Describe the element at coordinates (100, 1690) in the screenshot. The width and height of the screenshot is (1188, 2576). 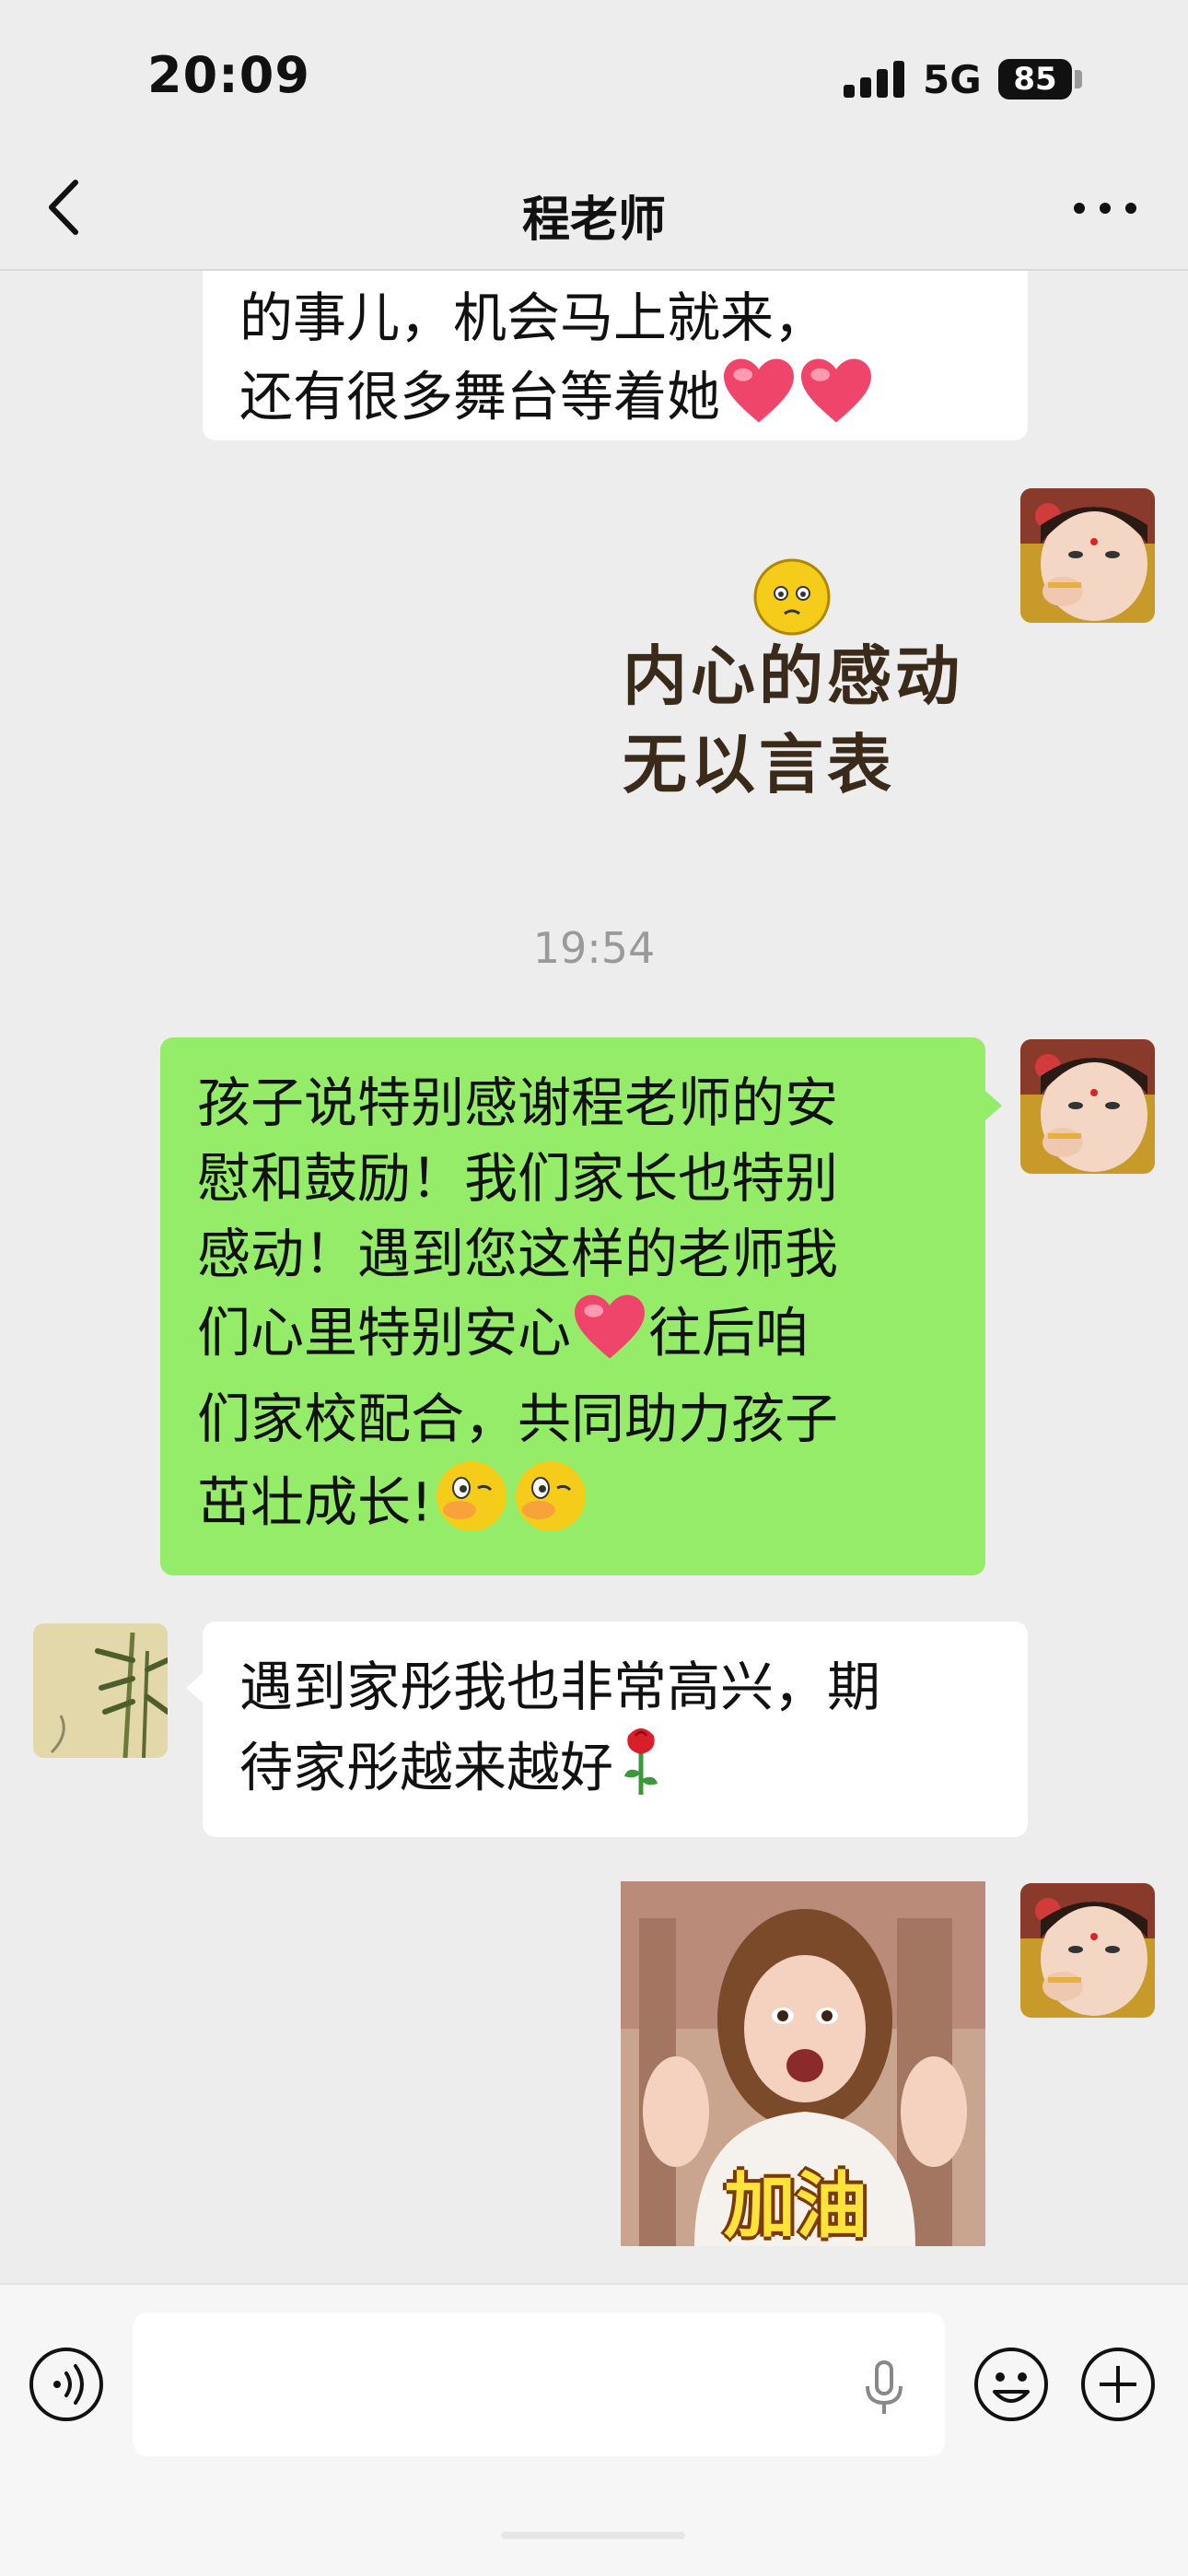
I see `contact-avatar` at that location.